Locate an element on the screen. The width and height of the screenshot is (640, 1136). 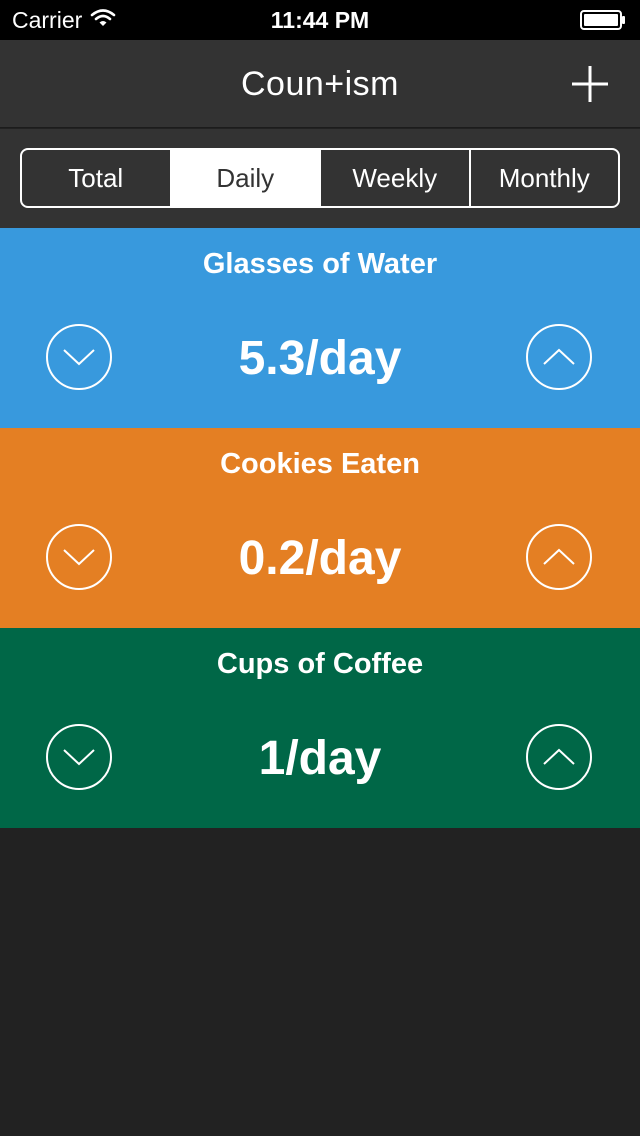
status-time: 11:44 PM is located at coordinates (320, 19).